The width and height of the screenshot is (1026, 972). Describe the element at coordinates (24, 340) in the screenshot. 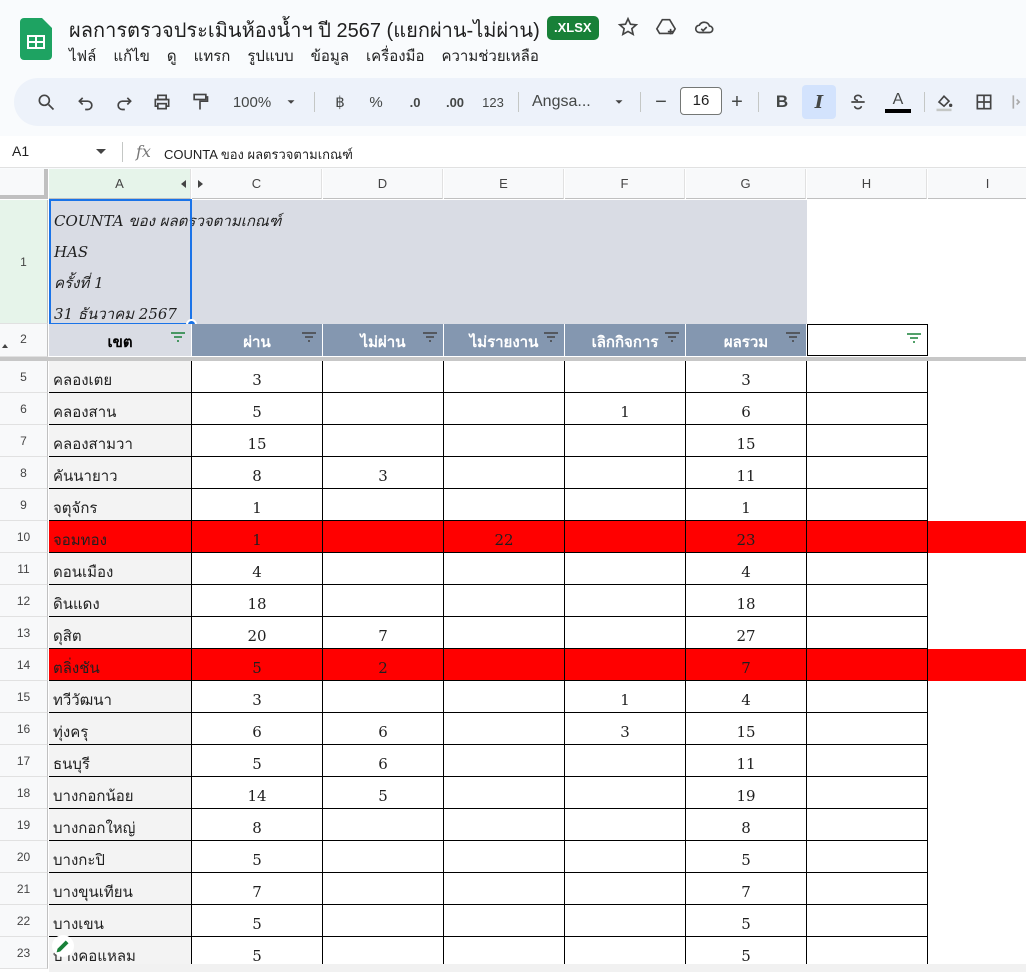

I see `row-header-2: 2` at that location.